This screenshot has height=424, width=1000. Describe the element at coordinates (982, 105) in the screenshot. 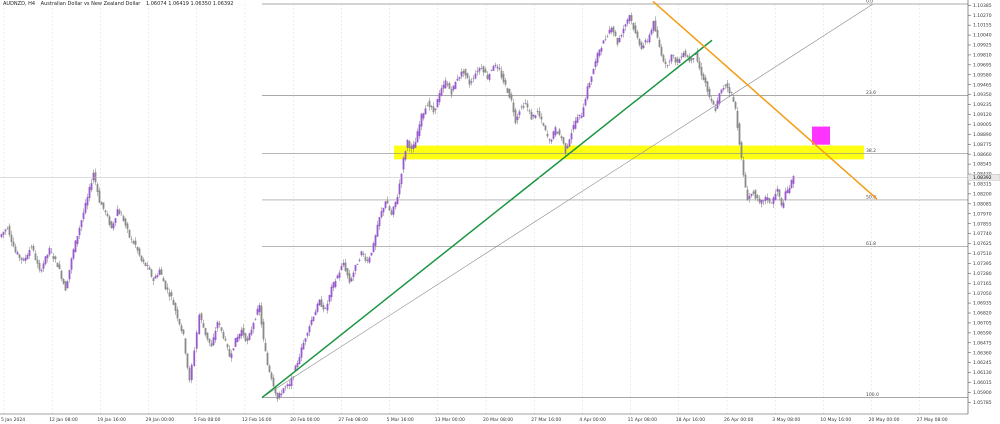

I see `price-tick-label: 1.09235` at that location.